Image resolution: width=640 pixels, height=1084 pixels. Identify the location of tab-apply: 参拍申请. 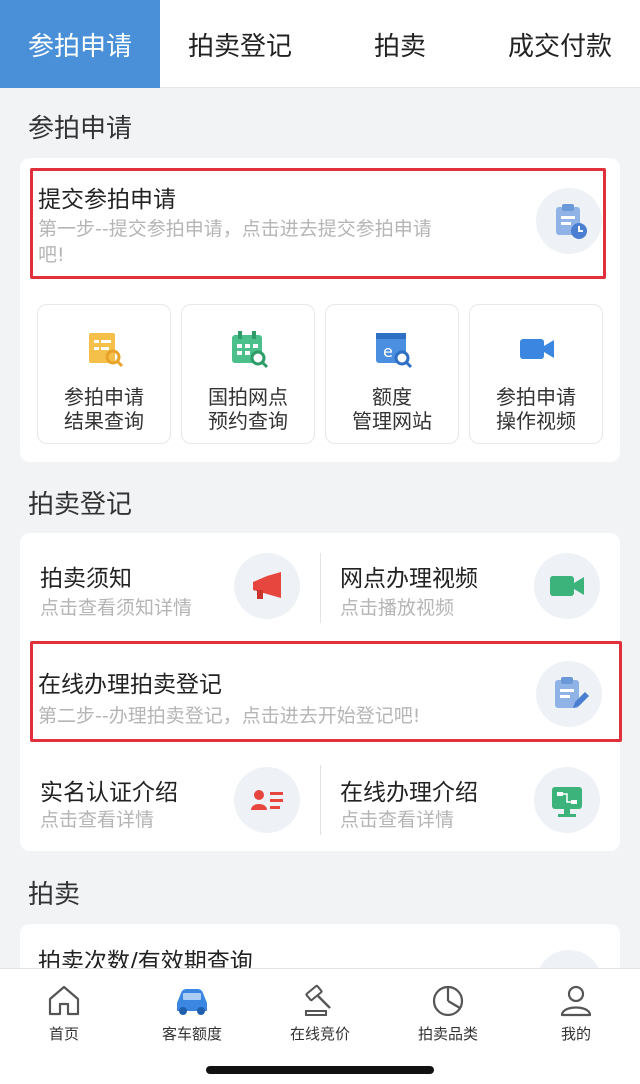
(80, 44).